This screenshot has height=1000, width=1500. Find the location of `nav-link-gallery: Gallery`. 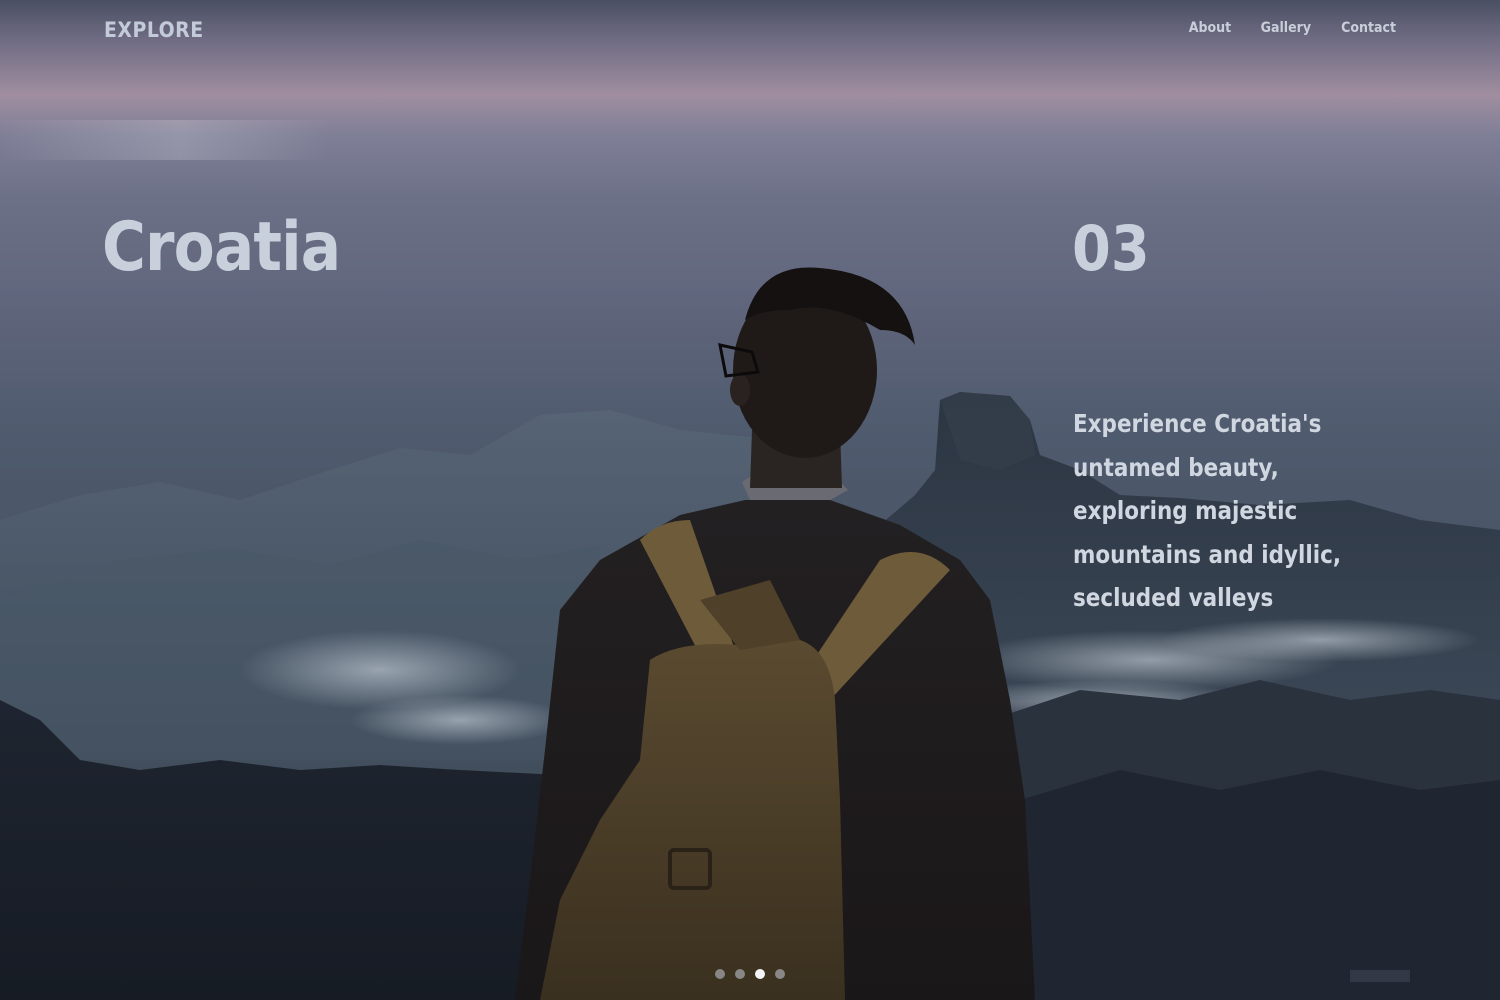

nav-link-gallery: Gallery is located at coordinates (1286, 28).